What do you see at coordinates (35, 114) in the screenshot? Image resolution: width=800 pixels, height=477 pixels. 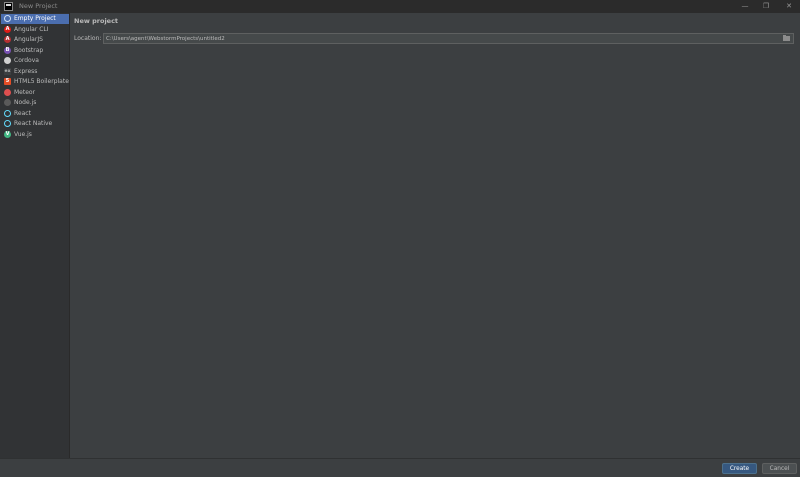 I see `sidebar-item-react: React` at bounding box center [35, 114].